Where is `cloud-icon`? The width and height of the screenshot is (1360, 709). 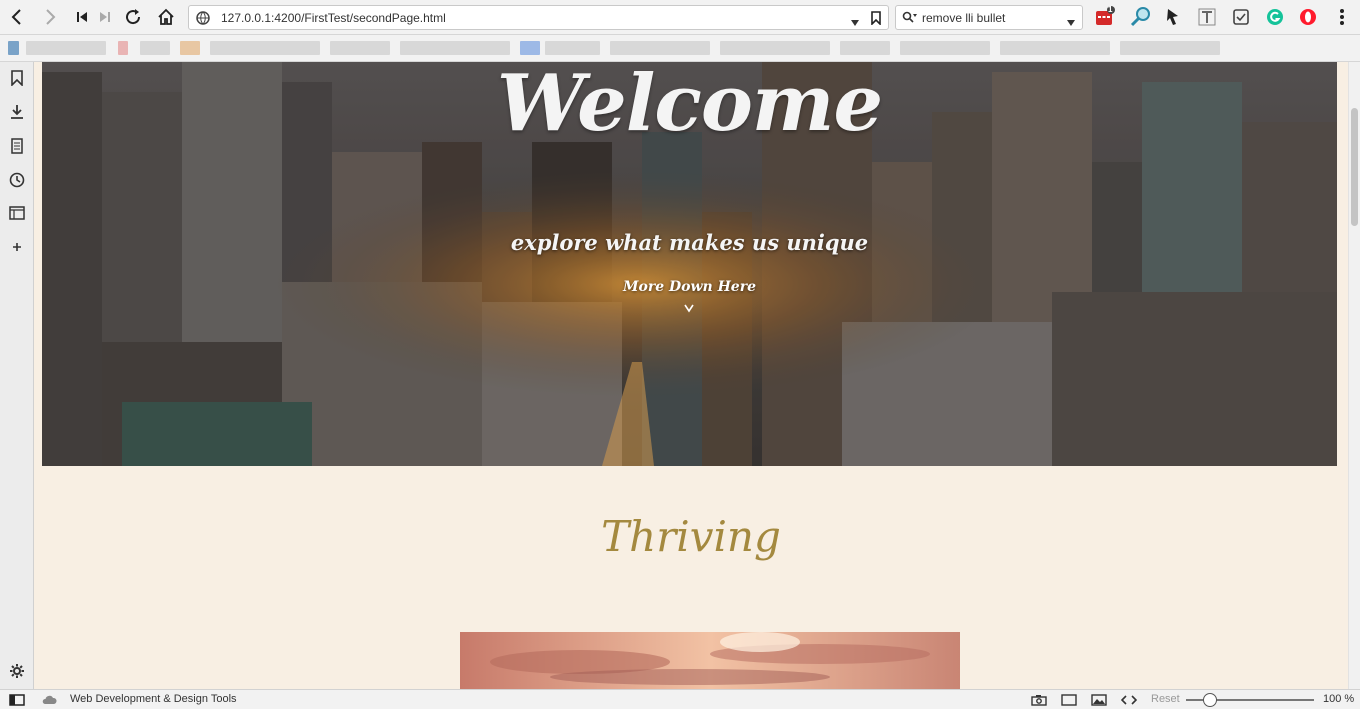
cloud-icon is located at coordinates (49, 700).